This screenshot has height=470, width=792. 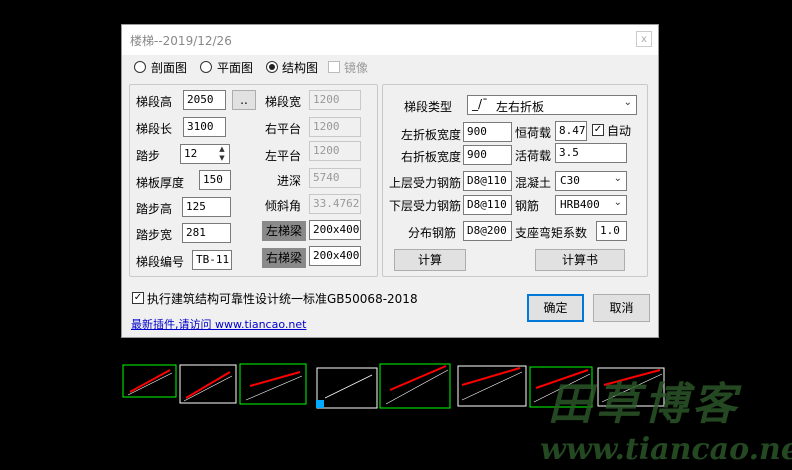 I want to click on calc-book-button: 计算书, so click(x=580, y=260).